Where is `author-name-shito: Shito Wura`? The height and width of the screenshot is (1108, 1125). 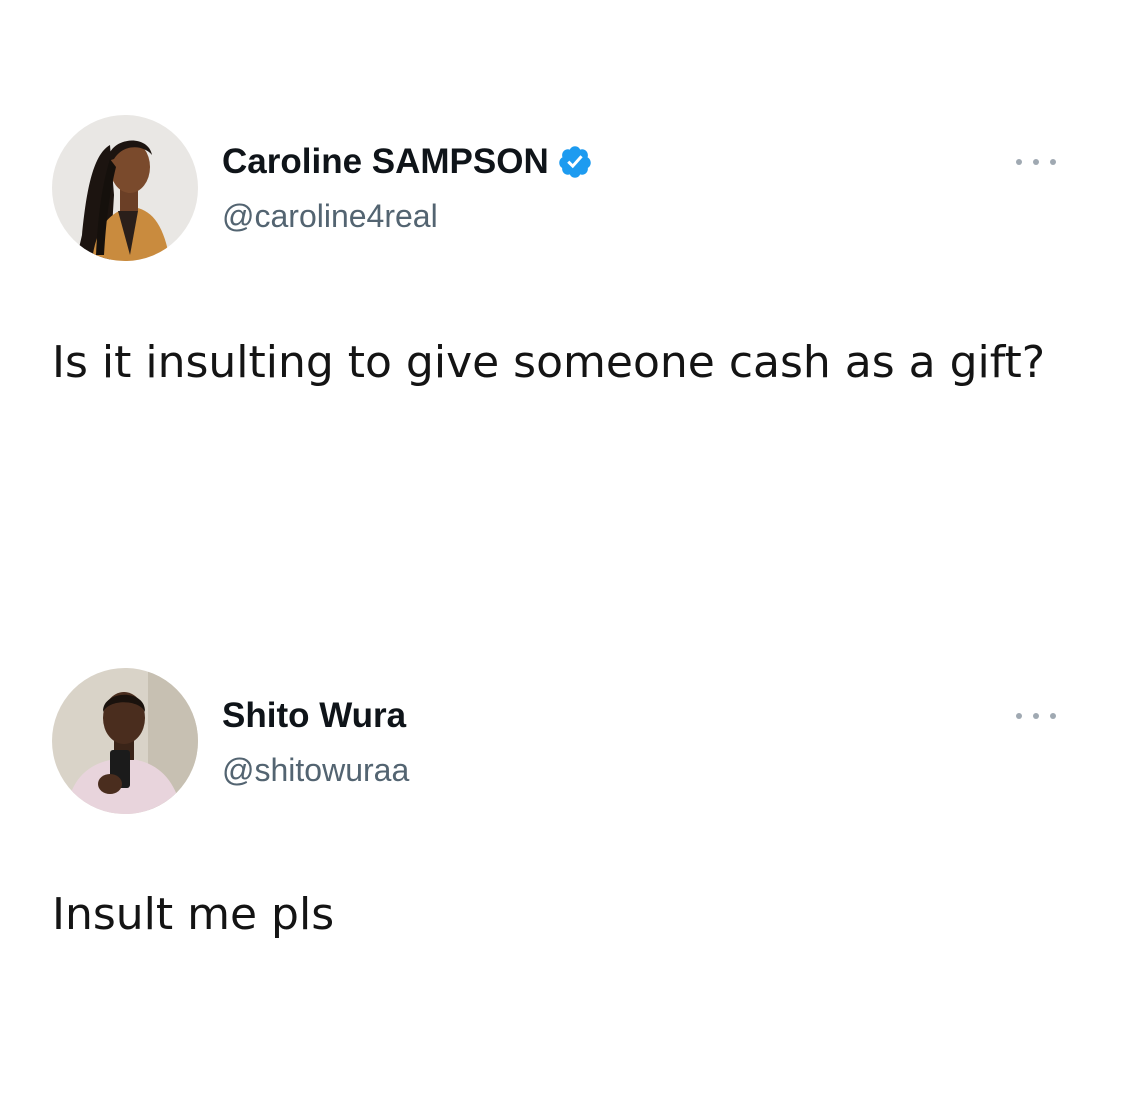 author-name-shito: Shito Wura is located at coordinates (314, 716).